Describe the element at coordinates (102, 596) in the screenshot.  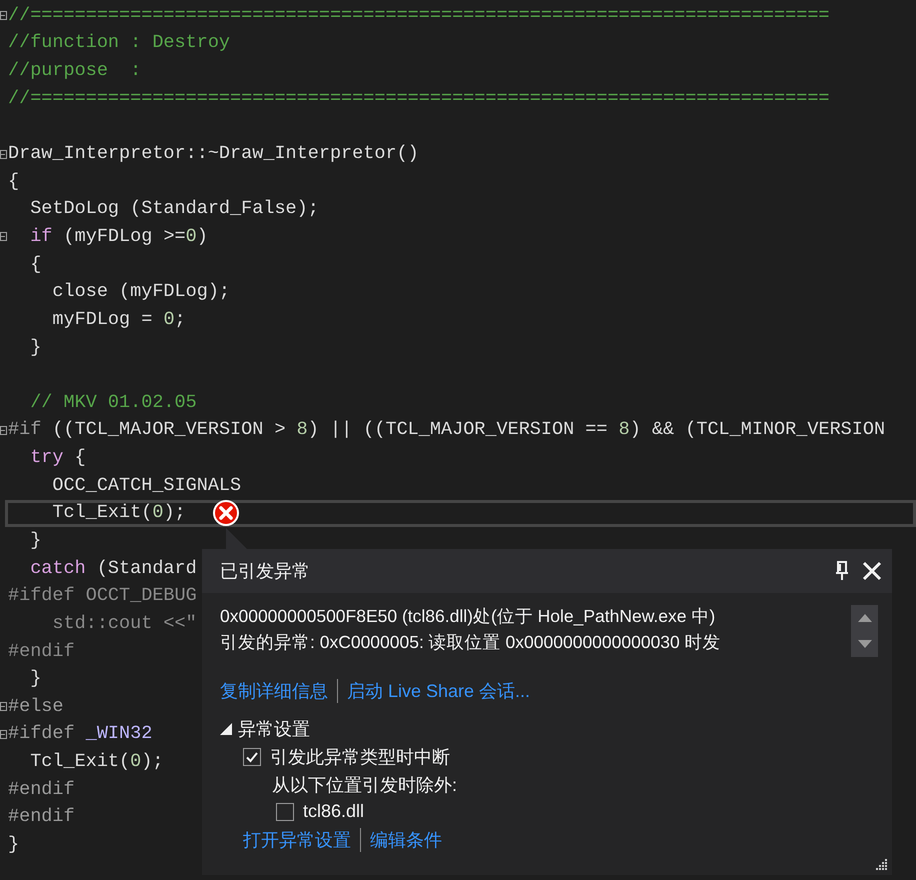
I see `code-line: #ifdef OCCT_DEBUG` at that location.